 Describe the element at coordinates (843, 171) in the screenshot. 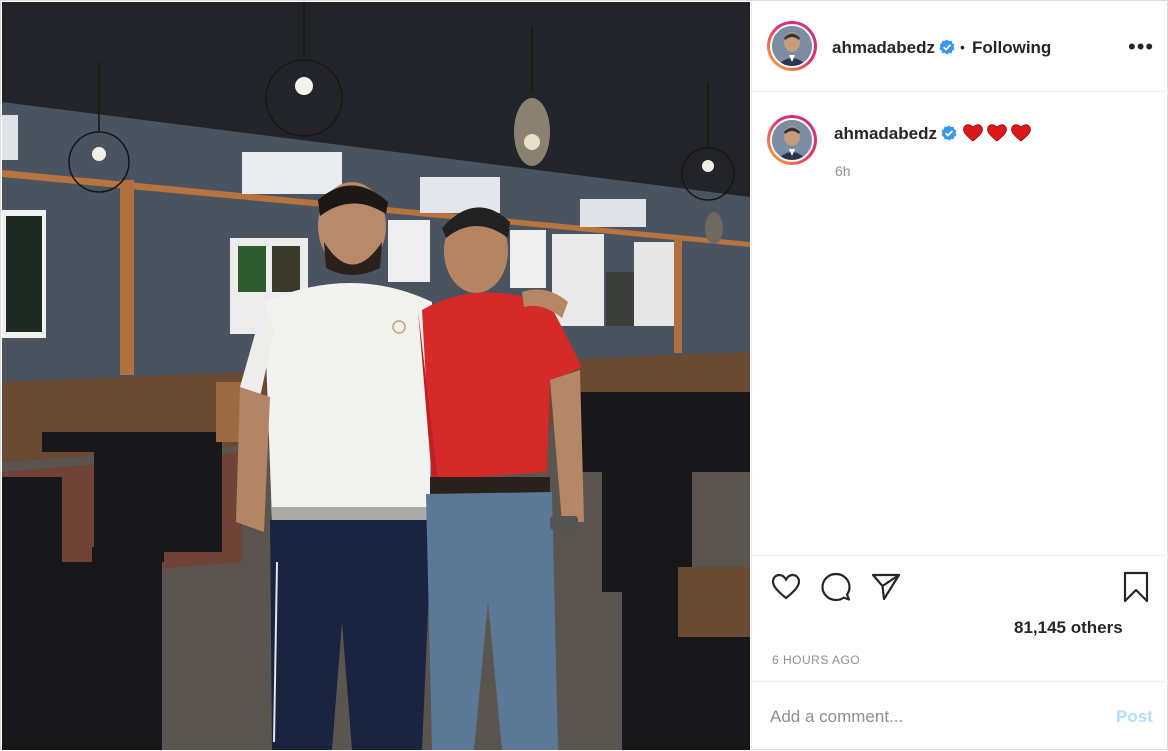

I see `caption-timestamp: 6h` at that location.